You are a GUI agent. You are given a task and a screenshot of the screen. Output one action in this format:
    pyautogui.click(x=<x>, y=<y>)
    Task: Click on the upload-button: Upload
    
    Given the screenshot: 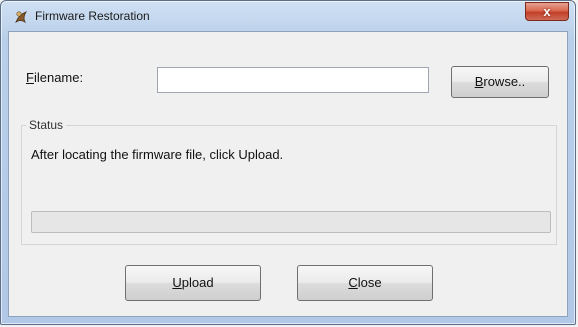 What is the action you would take?
    pyautogui.click(x=193, y=283)
    